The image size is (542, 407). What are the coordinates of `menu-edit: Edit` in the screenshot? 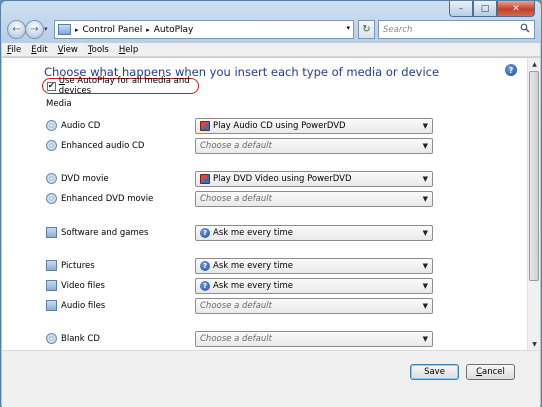 It's located at (39, 50).